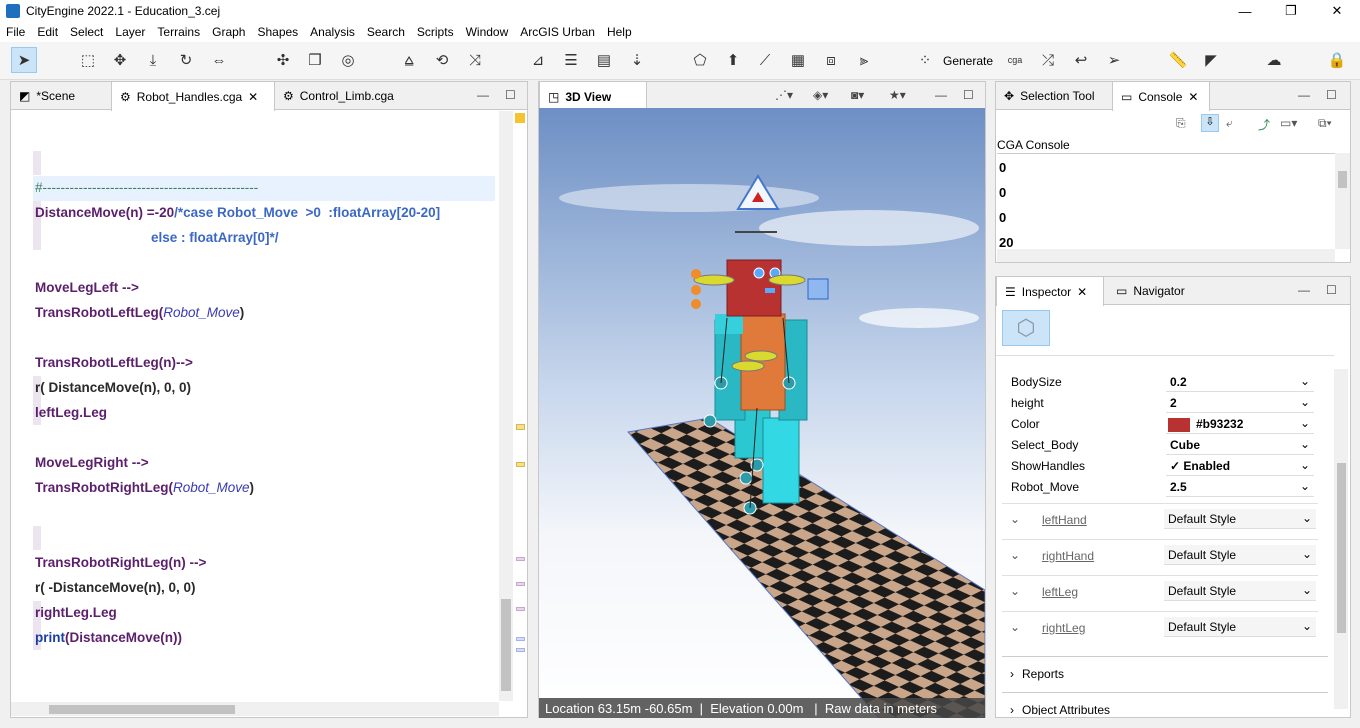 The height and width of the screenshot is (728, 1360). What do you see at coordinates (1342, 201) in the screenshot?
I see `console-scrollbar` at bounding box center [1342, 201].